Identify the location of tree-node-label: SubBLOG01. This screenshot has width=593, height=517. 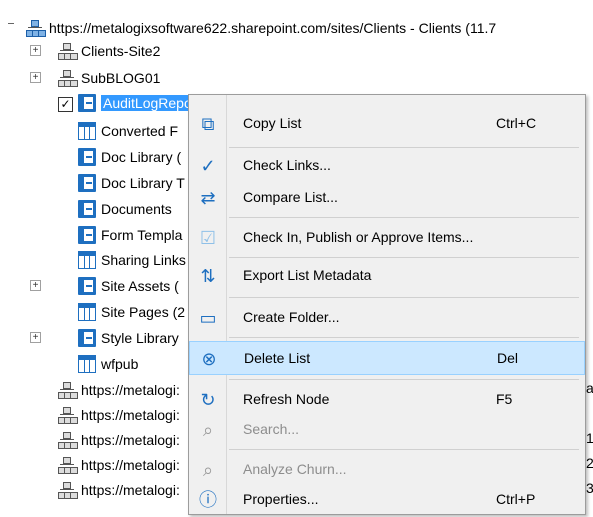
(121, 78).